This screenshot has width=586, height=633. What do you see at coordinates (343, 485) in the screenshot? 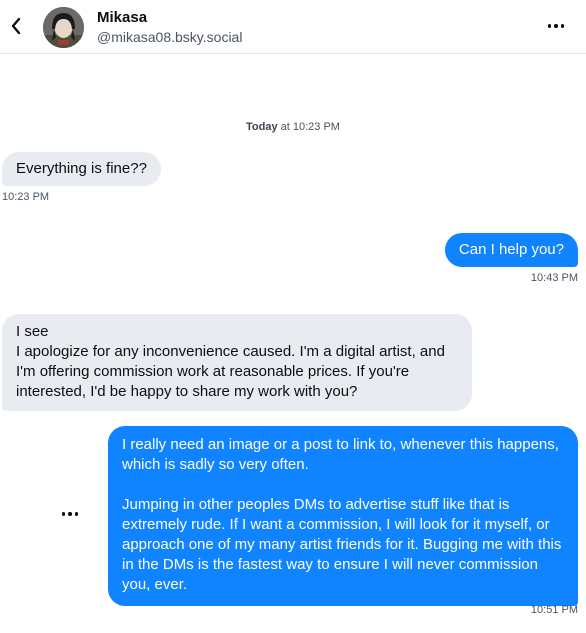
I see `paragraph-spacer` at bounding box center [343, 485].